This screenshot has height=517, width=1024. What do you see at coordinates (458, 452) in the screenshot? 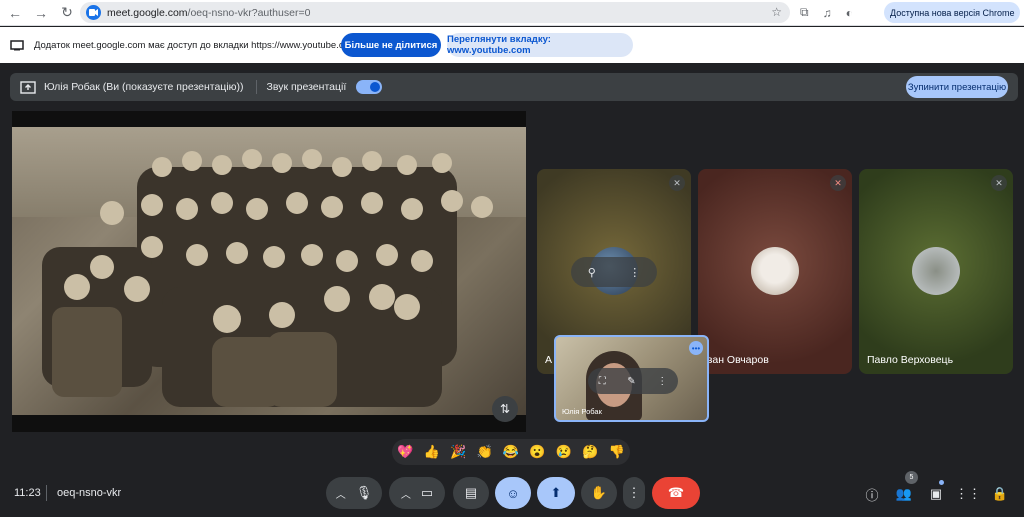
I see `reaction-party: 🎉` at bounding box center [458, 452].